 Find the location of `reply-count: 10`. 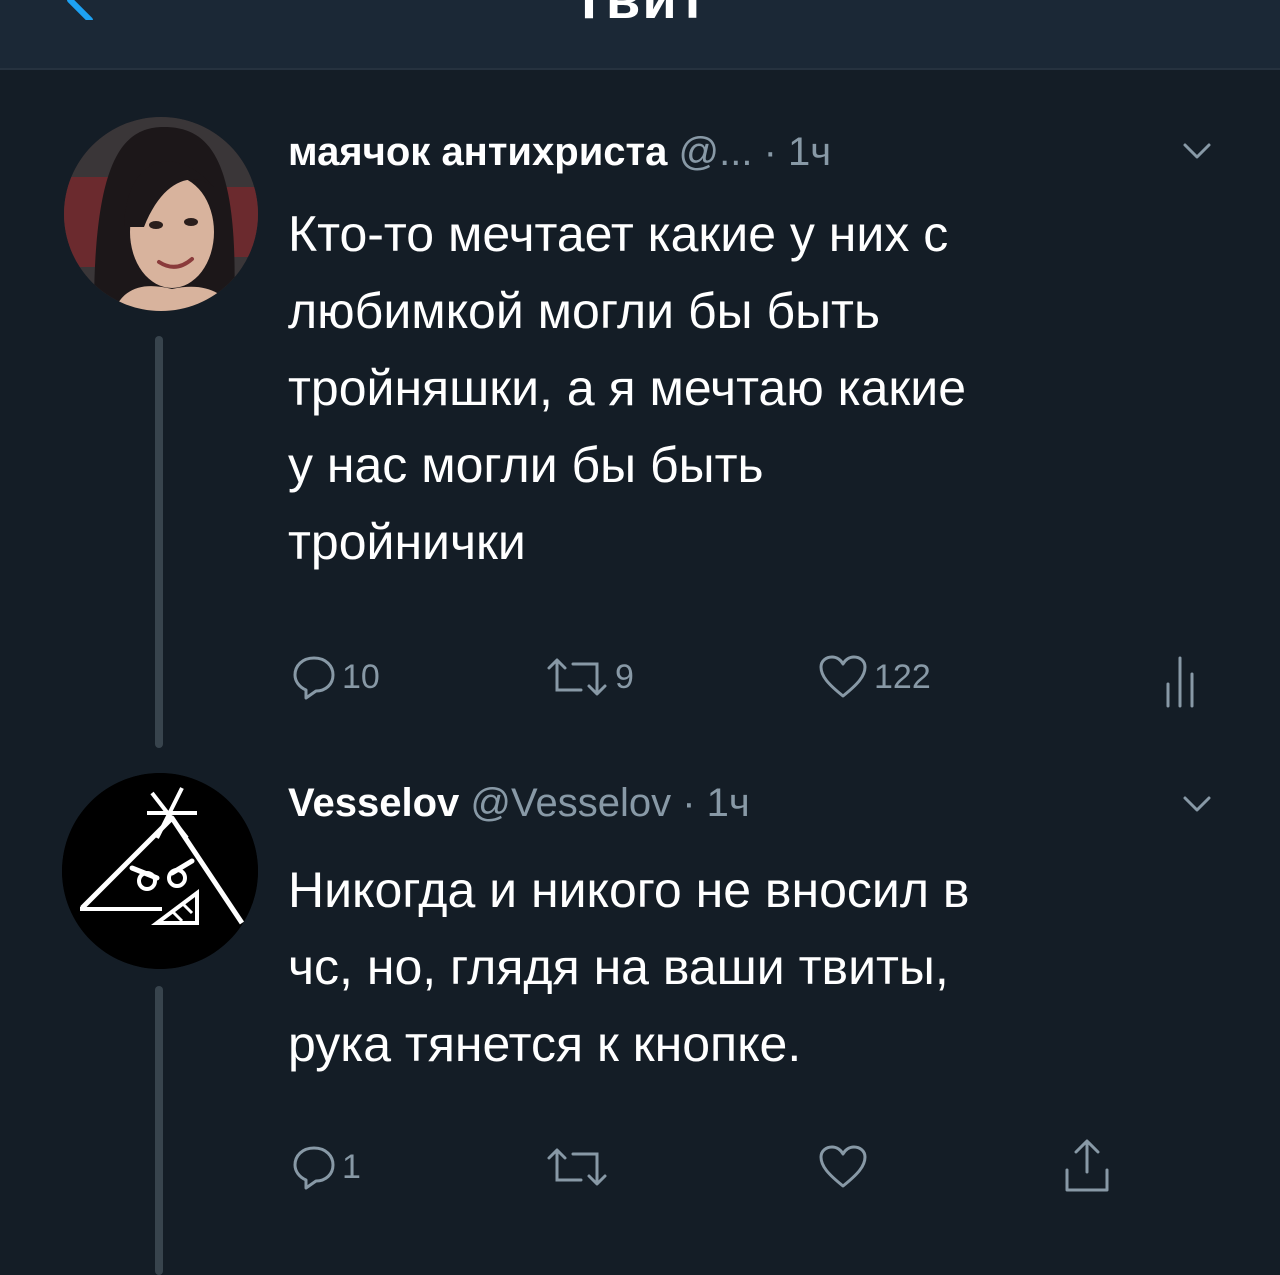

reply-count: 10 is located at coordinates (361, 676).